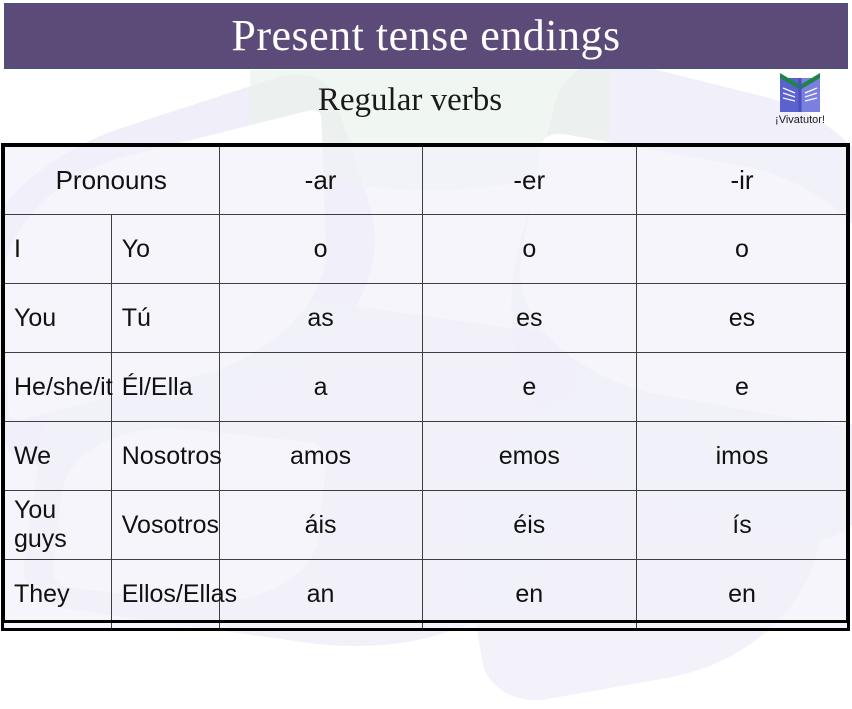 This screenshot has width=852, height=709. Describe the element at coordinates (320, 249) in the screenshot. I see `ending-ar: o` at that location.